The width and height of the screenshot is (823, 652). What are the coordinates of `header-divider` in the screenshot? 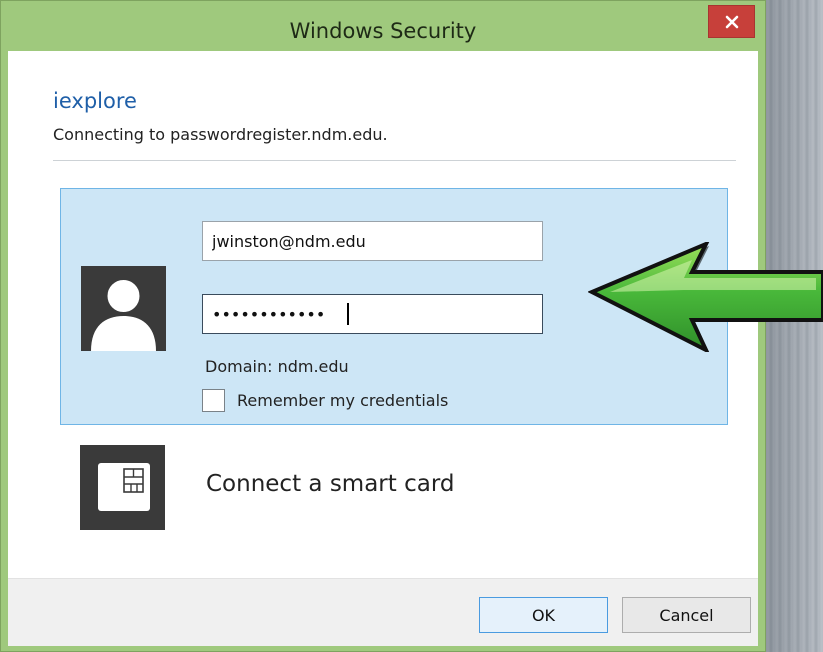 It's located at (394, 160).